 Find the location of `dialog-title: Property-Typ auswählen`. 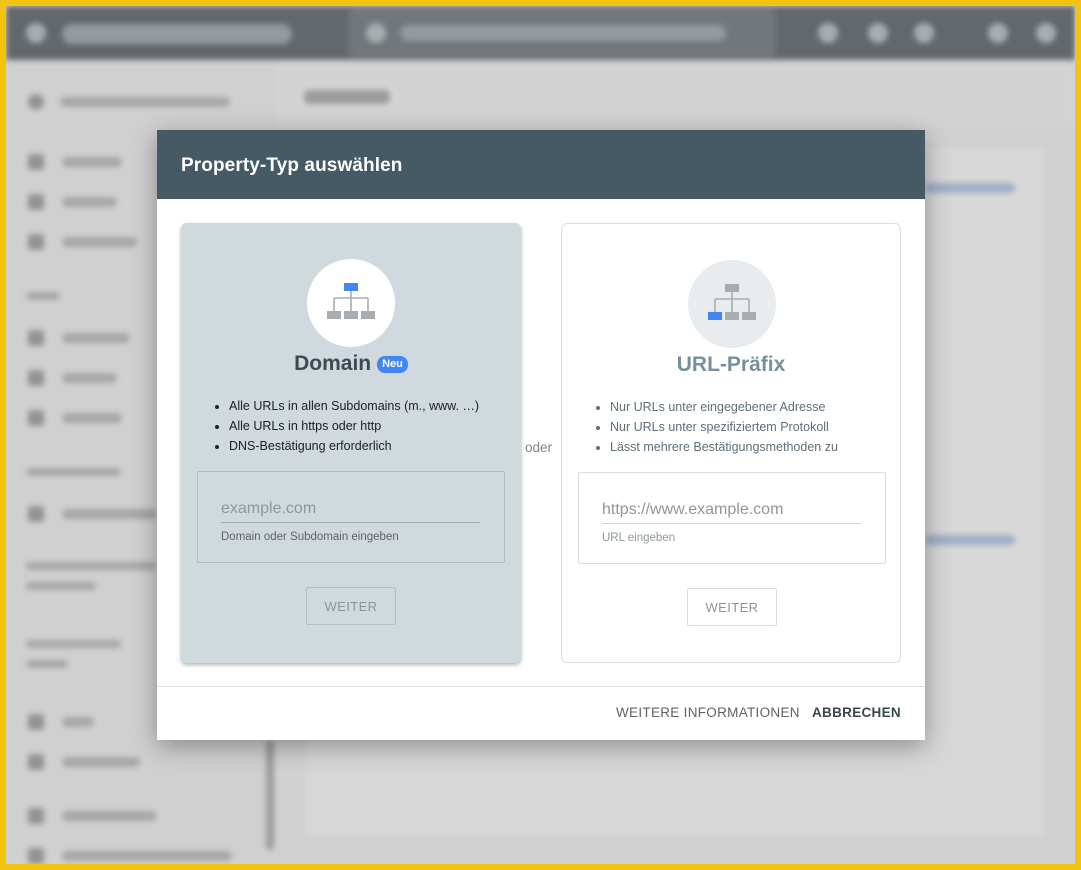

dialog-title: Property-Typ auswählen is located at coordinates (292, 165).